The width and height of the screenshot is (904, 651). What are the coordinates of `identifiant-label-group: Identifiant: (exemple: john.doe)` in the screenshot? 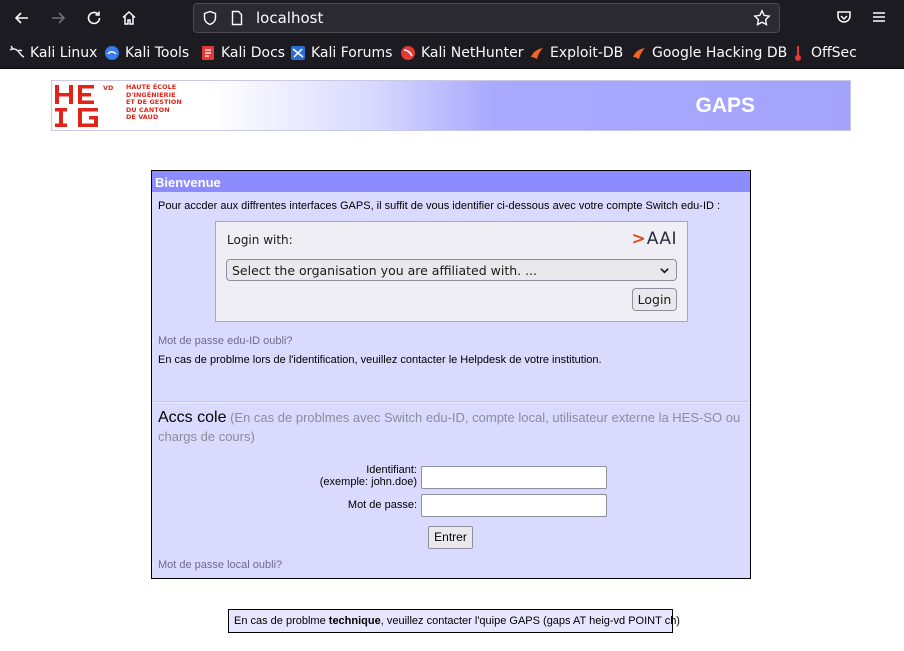 It's located at (344, 476).